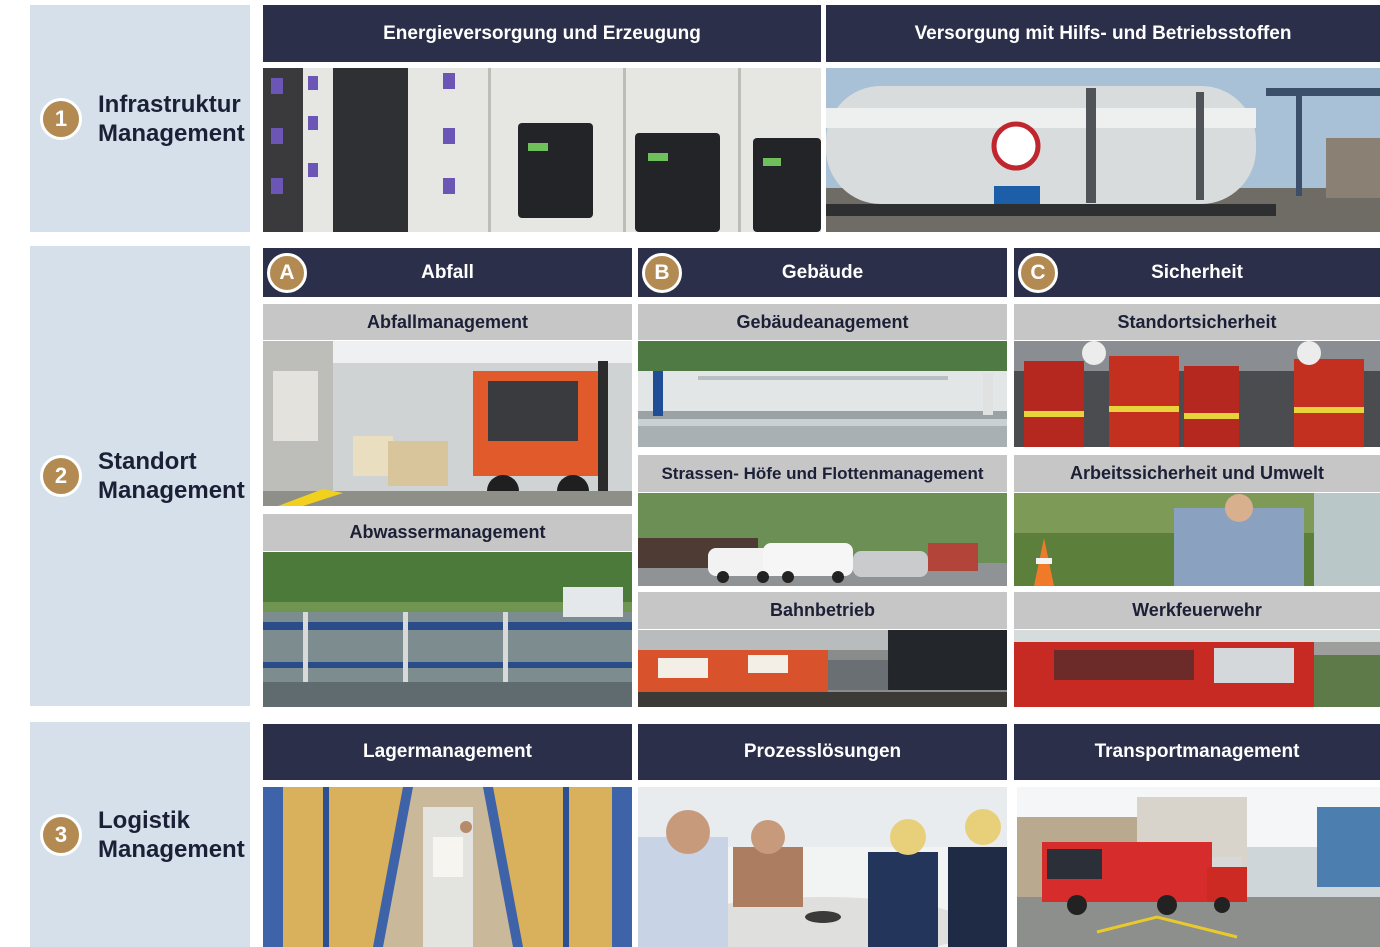  What do you see at coordinates (1197, 322) in the screenshot?
I see `subheader-standortsicherheit: Standortsicherheit` at bounding box center [1197, 322].